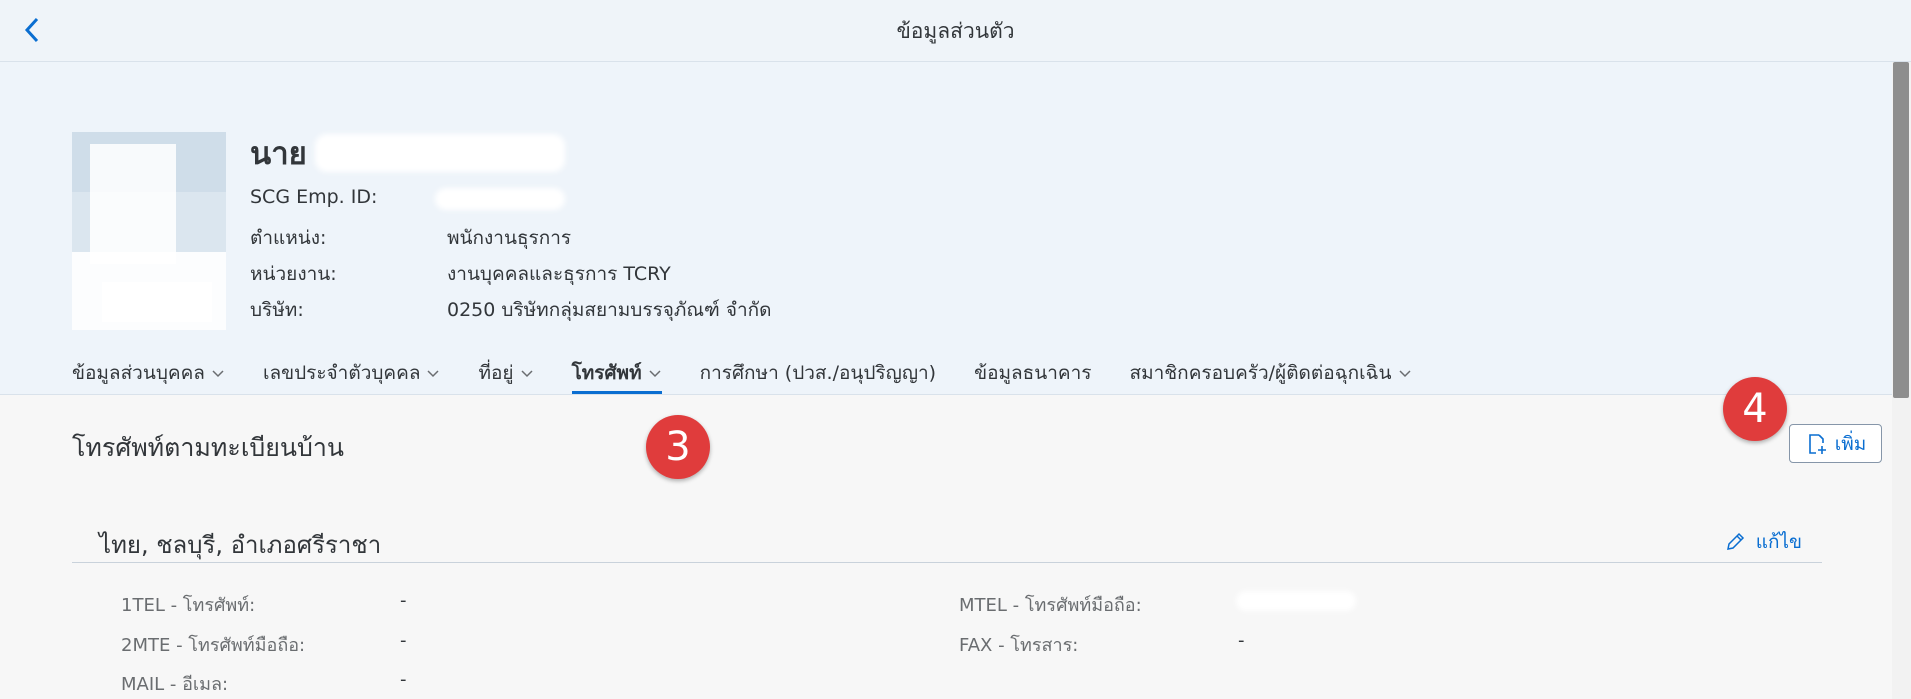  Describe the element at coordinates (277, 310) in the screenshot. I see `company-label: บริษัท:` at that location.